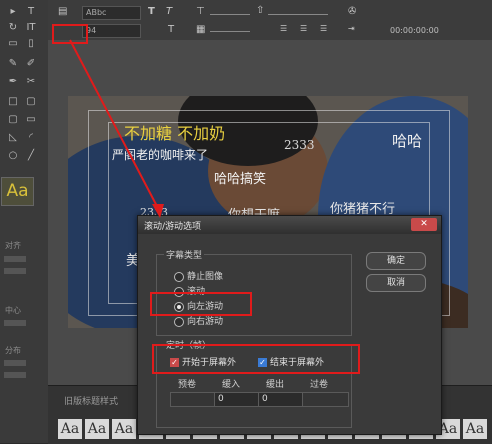 The width and height of the screenshot is (492, 444). Describe the element at coordinates (116, 128) in the screenshot. I see `annotation-arrow` at that location.